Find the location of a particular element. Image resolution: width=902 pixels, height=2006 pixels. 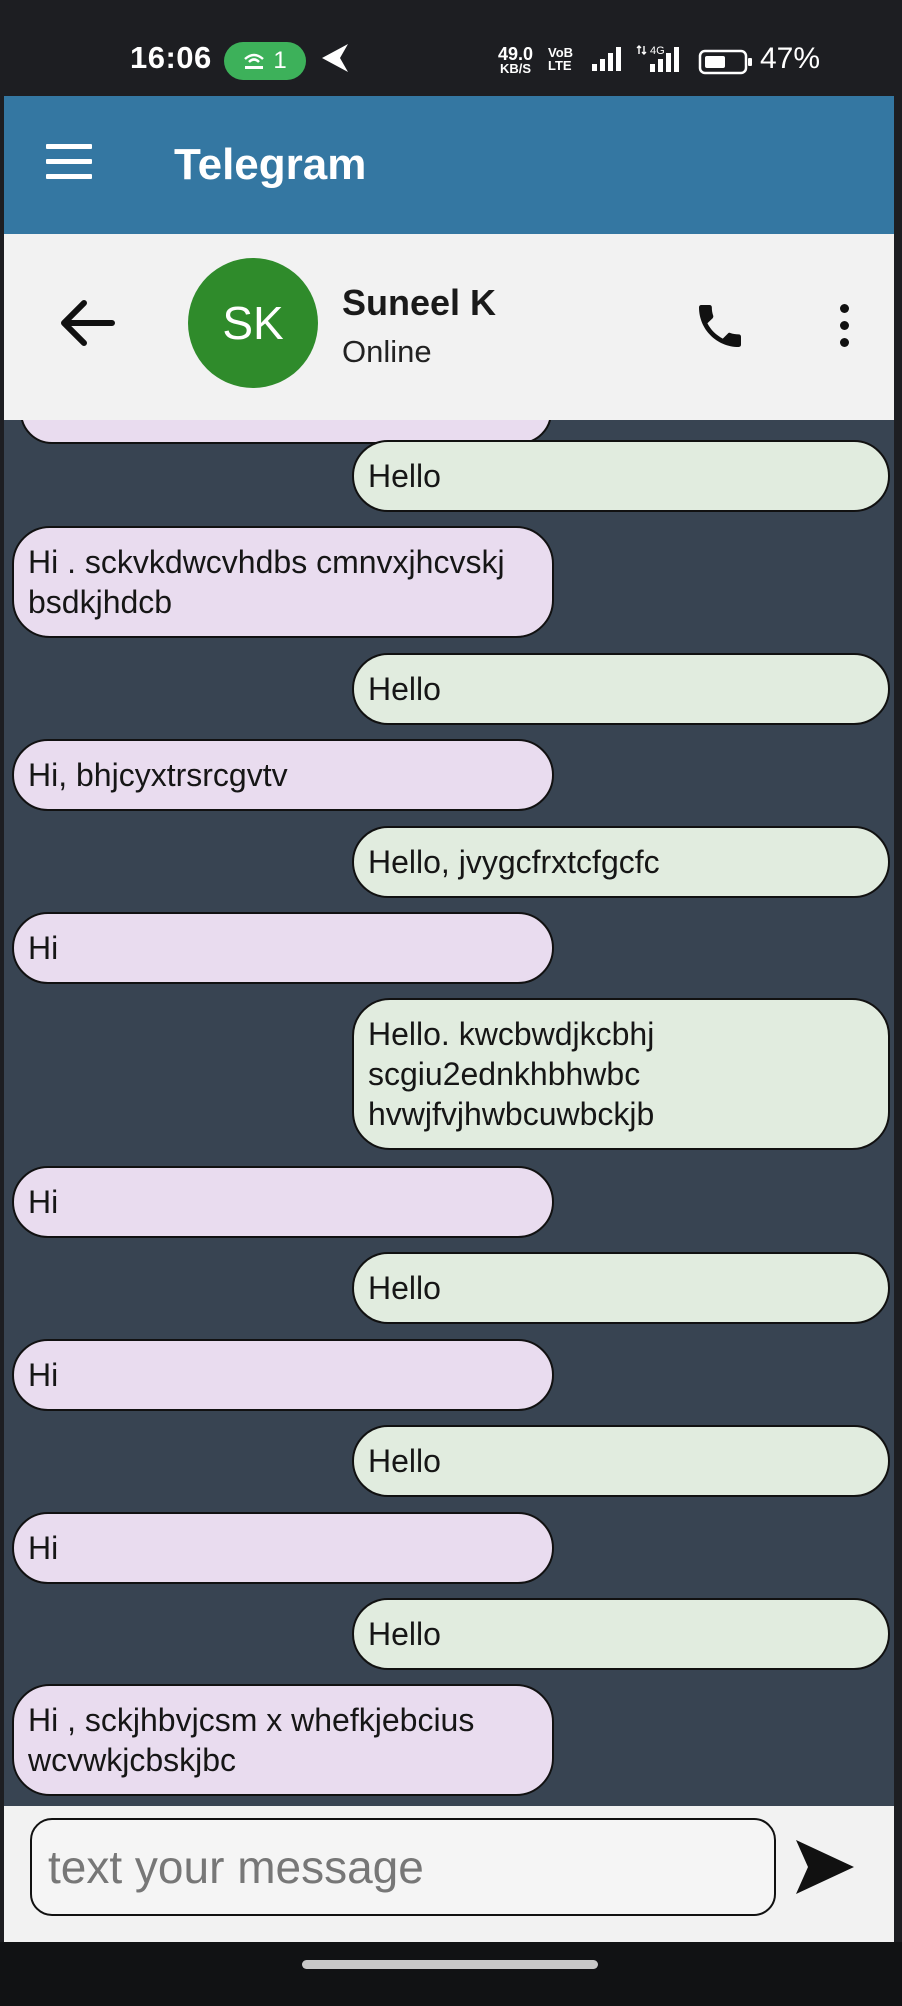

avatar: SK is located at coordinates (253, 323).